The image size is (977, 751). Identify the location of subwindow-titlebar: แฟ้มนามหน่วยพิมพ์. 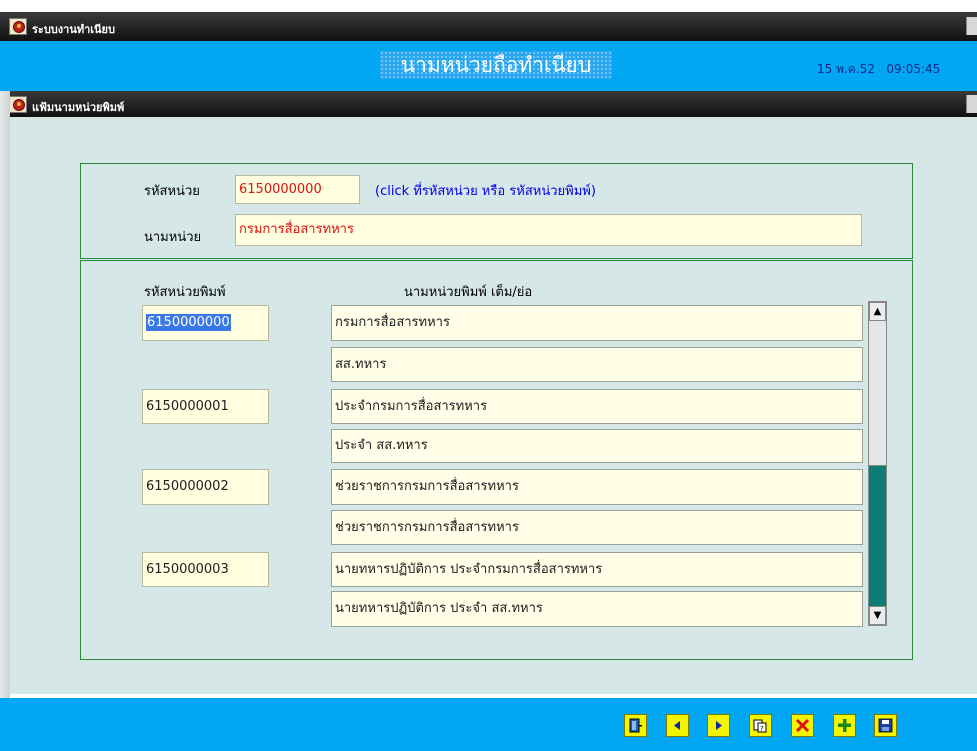
(488, 104).